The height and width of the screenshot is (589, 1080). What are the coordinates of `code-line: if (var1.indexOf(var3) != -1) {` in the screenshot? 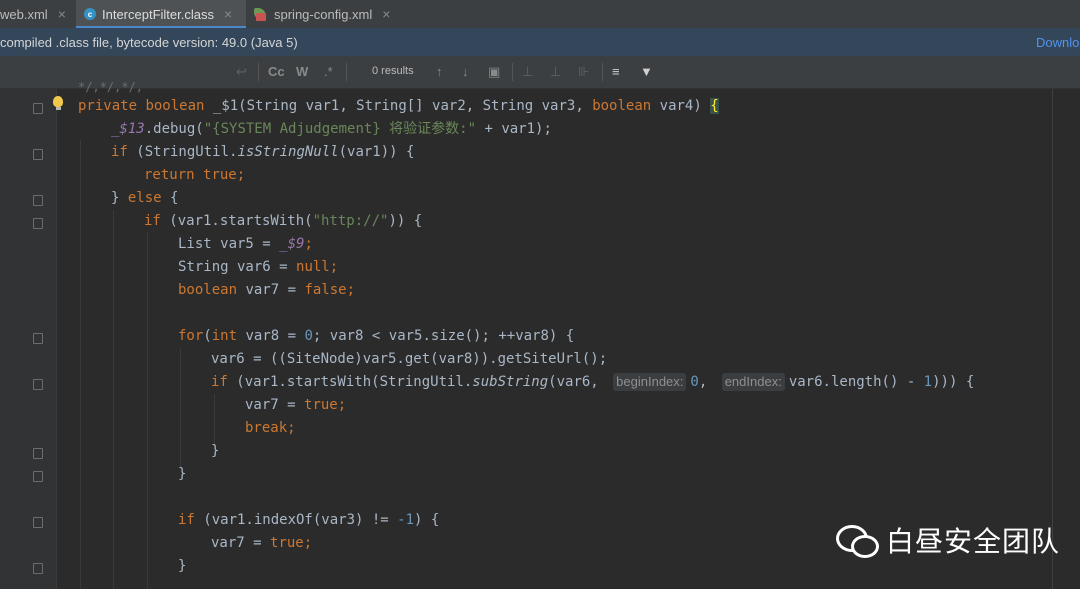 It's located at (258, 520).